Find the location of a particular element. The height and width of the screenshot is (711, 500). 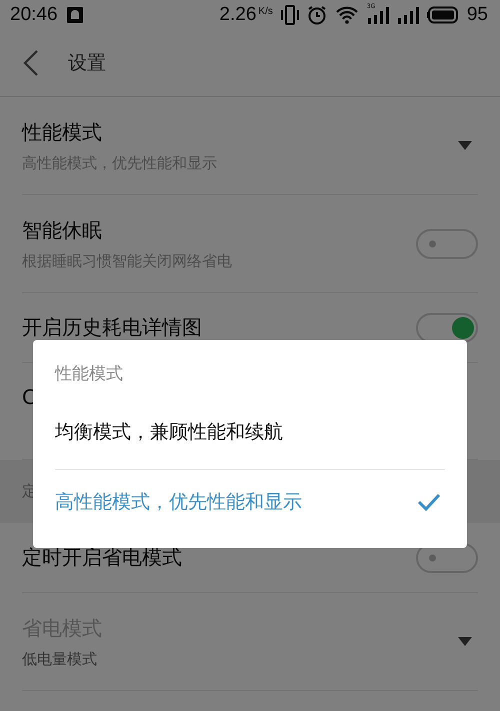

signal-icon is located at coordinates (407, 15).